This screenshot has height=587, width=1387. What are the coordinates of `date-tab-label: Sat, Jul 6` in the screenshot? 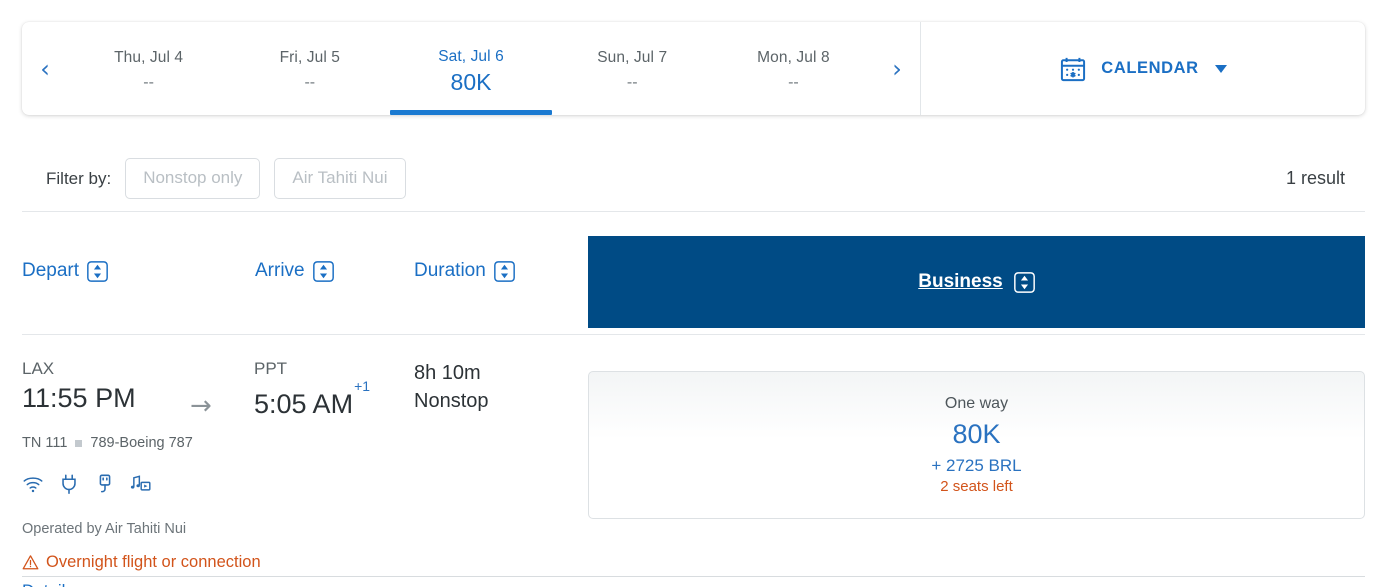 It's located at (471, 56).